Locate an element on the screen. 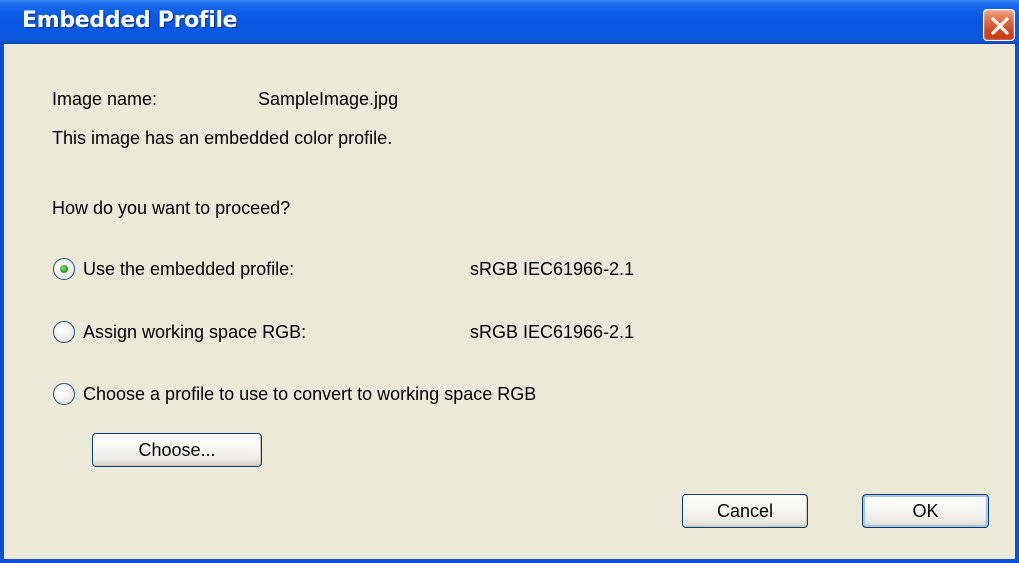 The height and width of the screenshot is (563, 1019). close-icon is located at coordinates (1000, 26).